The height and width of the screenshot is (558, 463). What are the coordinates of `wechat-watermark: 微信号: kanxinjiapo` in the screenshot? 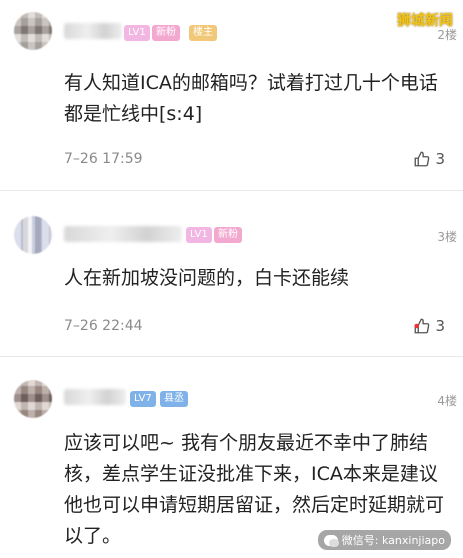 It's located at (384, 540).